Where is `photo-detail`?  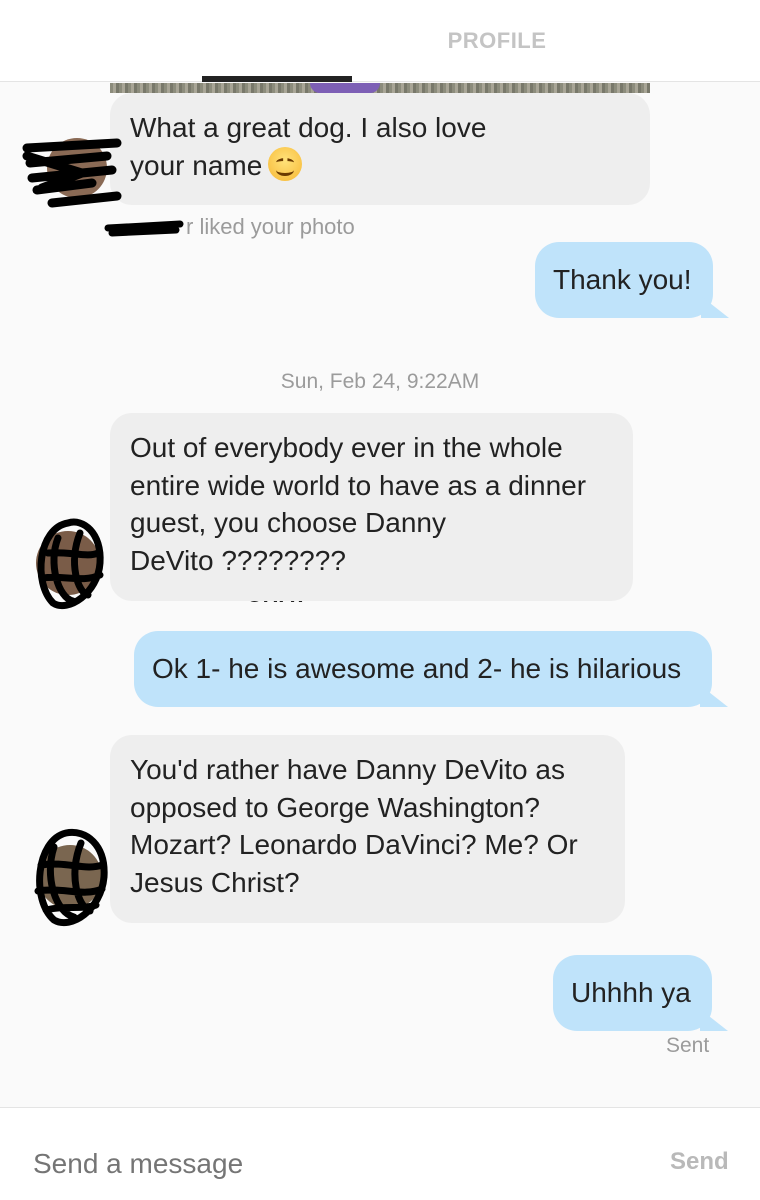
photo-detail is located at coordinates (345, 88).